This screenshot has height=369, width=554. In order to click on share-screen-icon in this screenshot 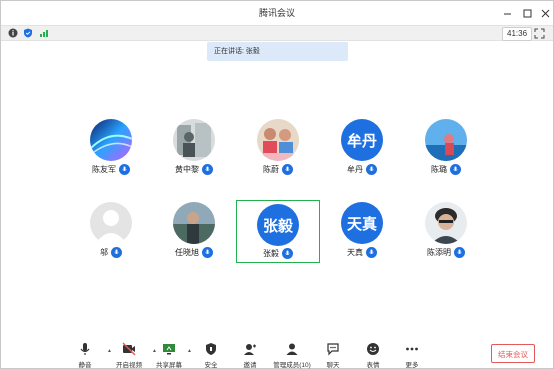, I will do `click(169, 349)`.